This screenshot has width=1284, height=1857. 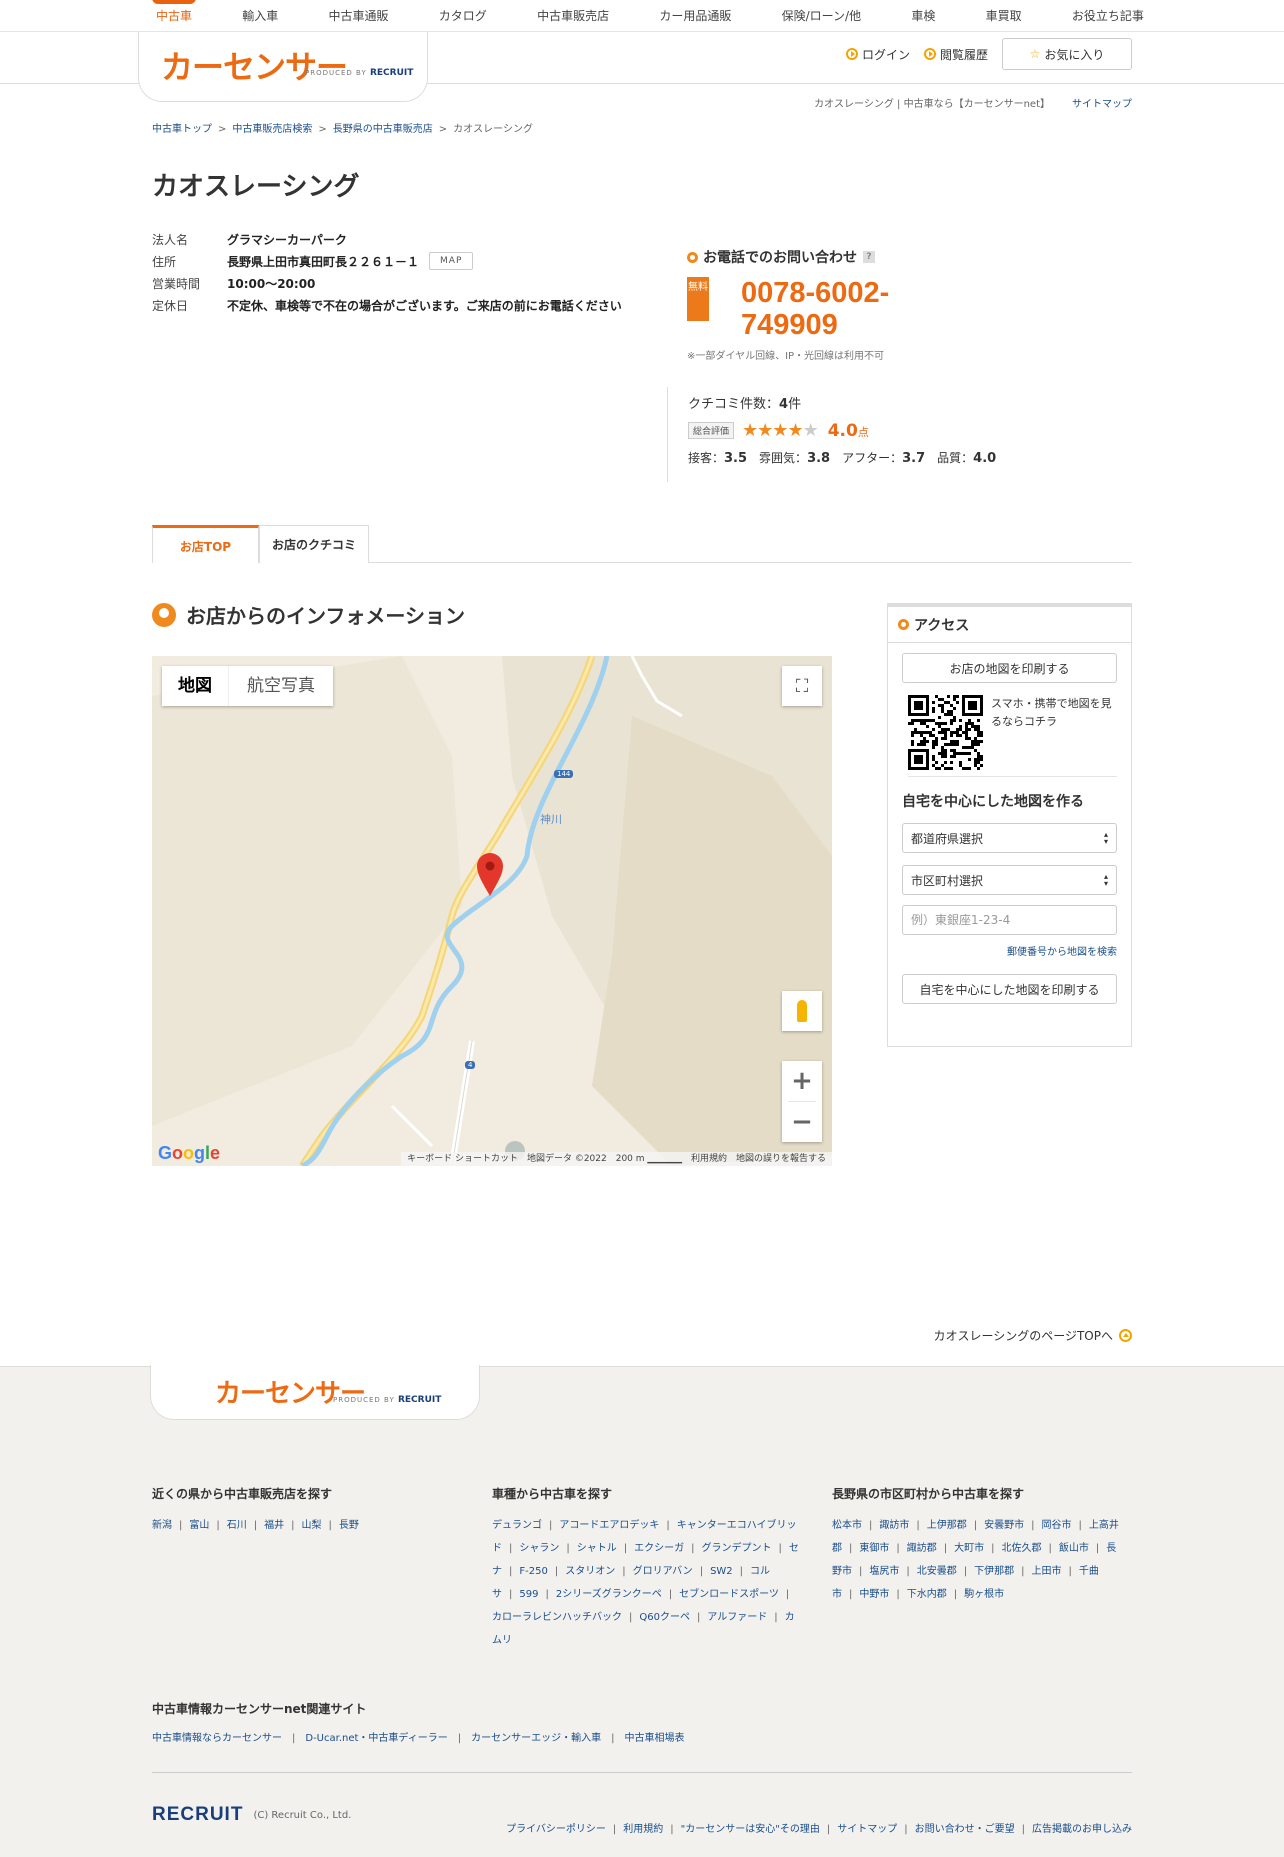 I want to click on zoom-in-button: +, so click(x=802, y=1081).